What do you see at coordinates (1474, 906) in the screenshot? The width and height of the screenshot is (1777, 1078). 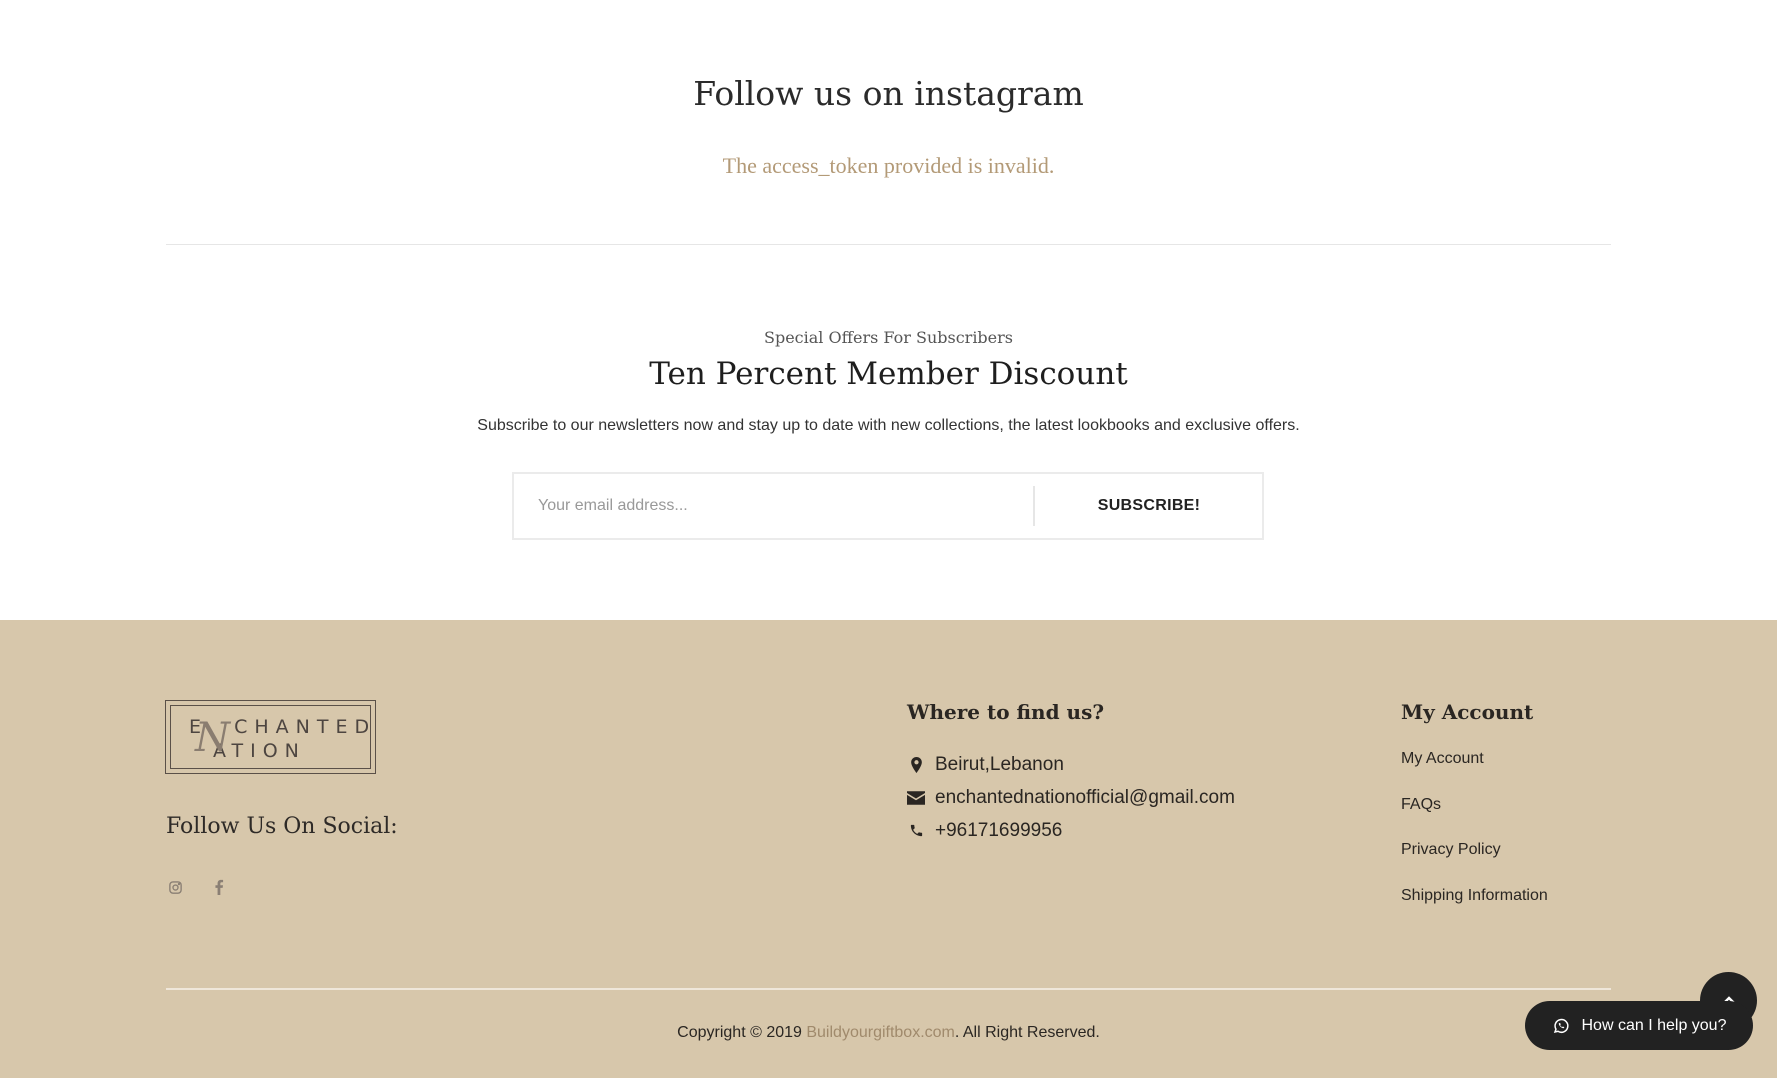 I see `account-link-shipping-information: Shipping Information` at bounding box center [1474, 906].